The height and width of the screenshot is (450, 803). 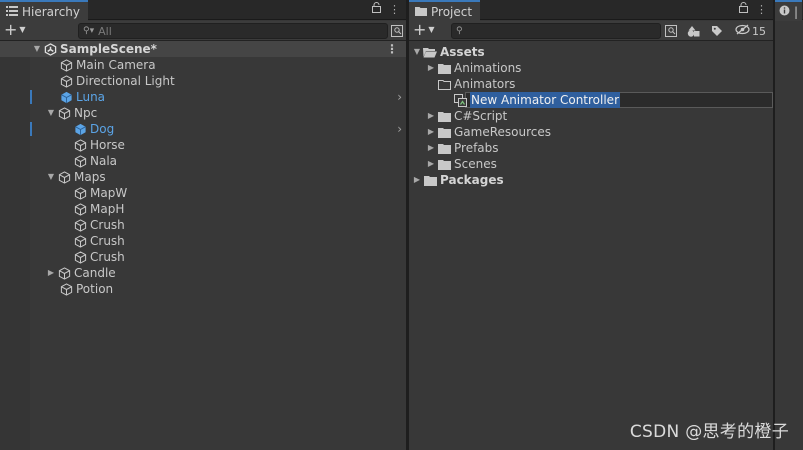 I want to click on hierarchy-item-prefab: Dog ›, so click(x=203, y=129).